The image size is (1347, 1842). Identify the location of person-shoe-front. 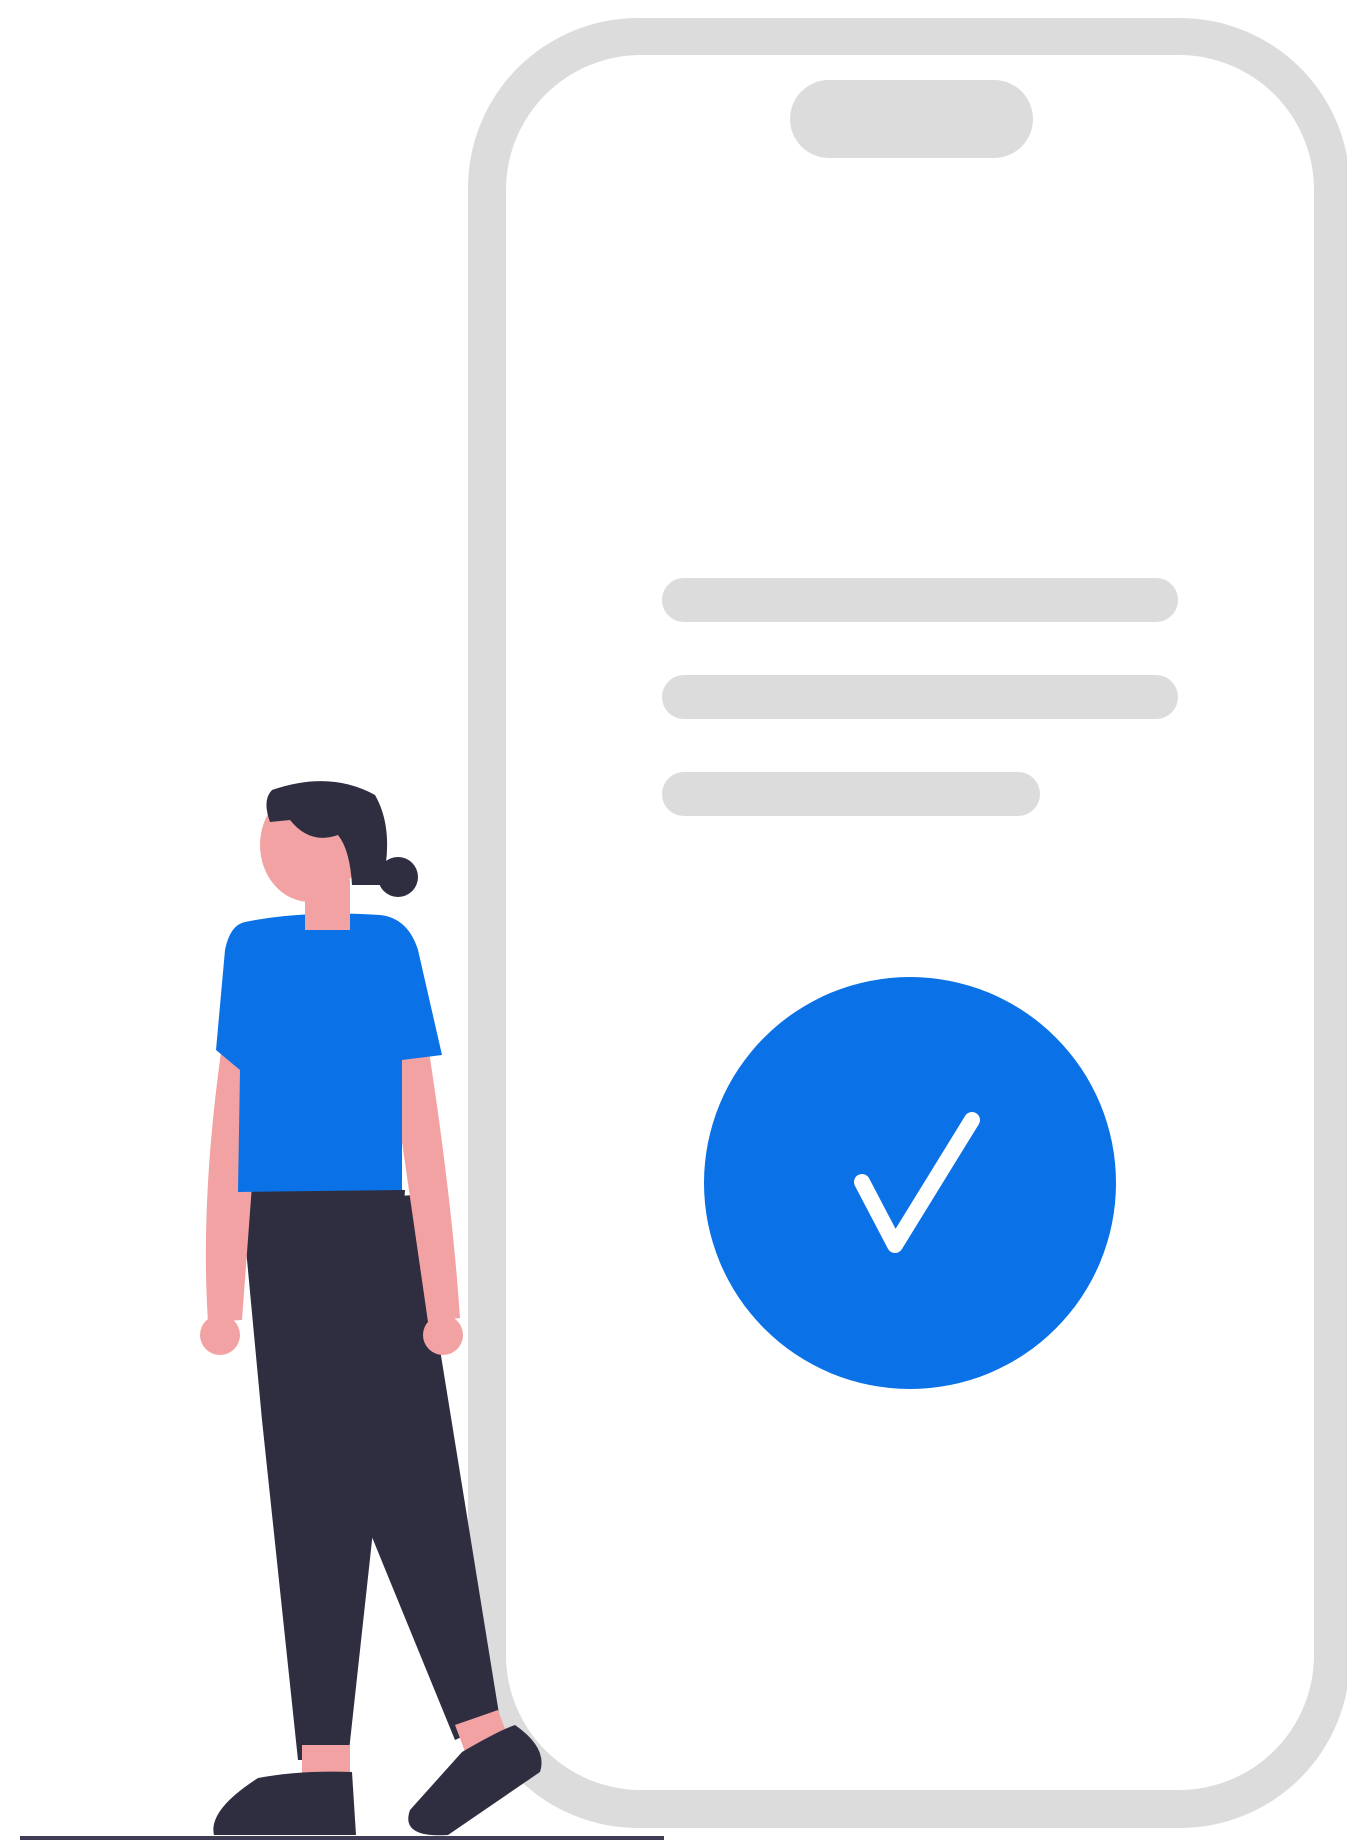
(284, 1803).